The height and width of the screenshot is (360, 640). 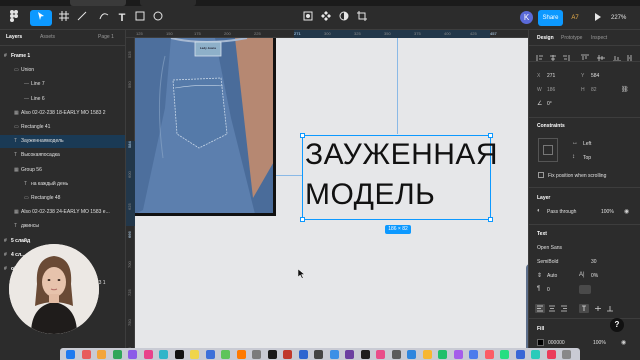 What do you see at coordinates (548, 290) in the screenshot?
I see `paragraph-spacing-field: 0` at bounding box center [548, 290].